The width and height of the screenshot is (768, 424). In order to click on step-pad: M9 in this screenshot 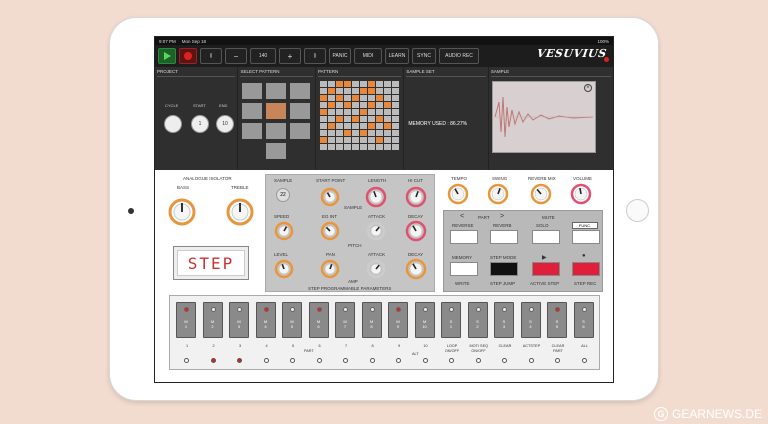, I will do `click(398, 320)`.